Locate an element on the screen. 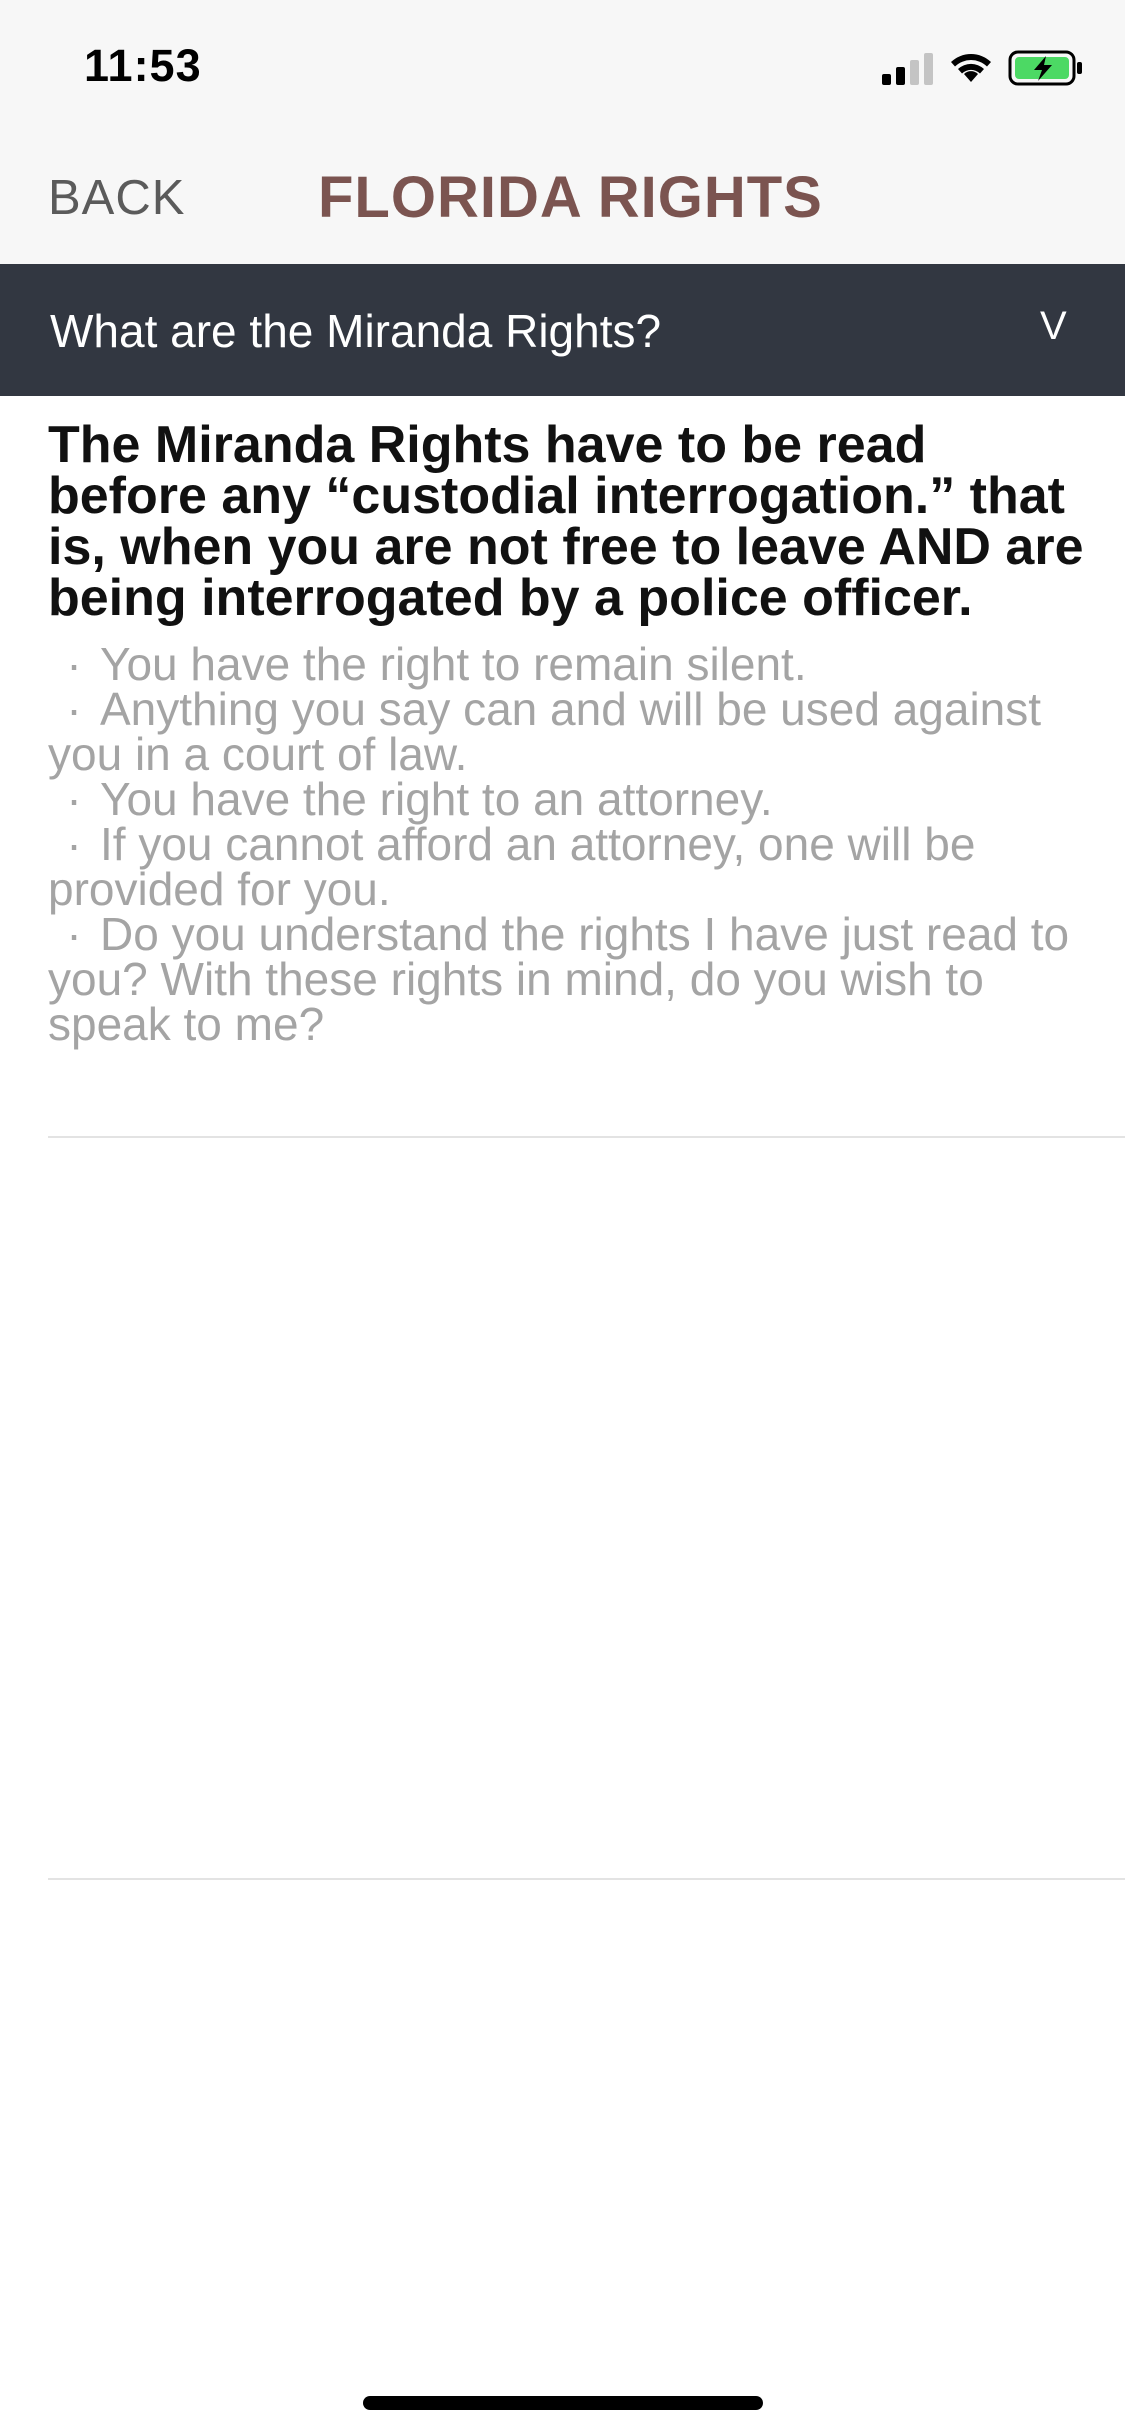 This screenshot has width=1125, height=2436. header-region: 11:53 BACK FLORIDA RIGHTS is located at coordinates (562, 132).